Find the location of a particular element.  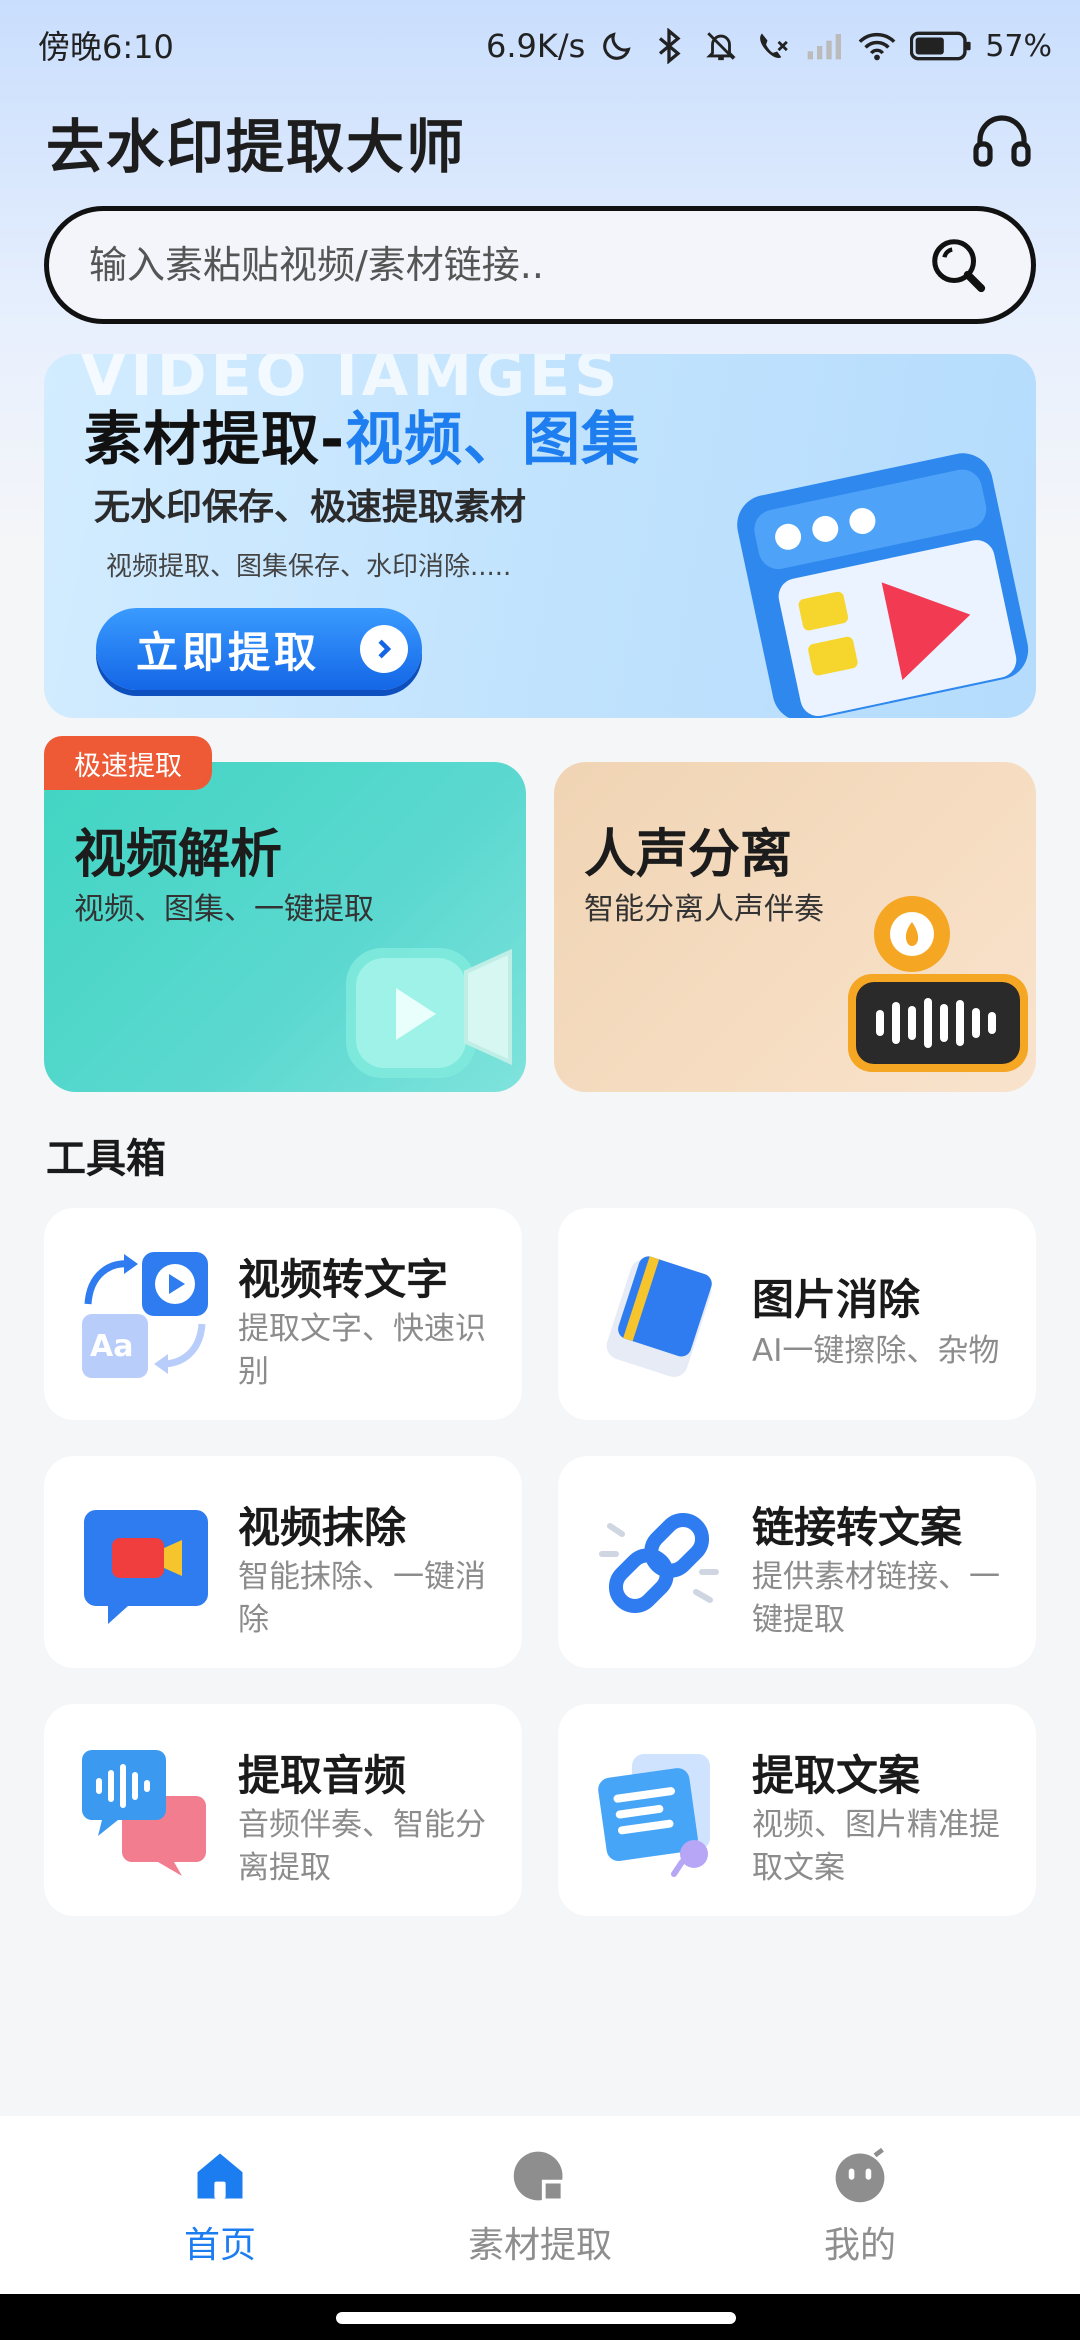

banner-title-highlight: 视频、图集 is located at coordinates (493, 439).